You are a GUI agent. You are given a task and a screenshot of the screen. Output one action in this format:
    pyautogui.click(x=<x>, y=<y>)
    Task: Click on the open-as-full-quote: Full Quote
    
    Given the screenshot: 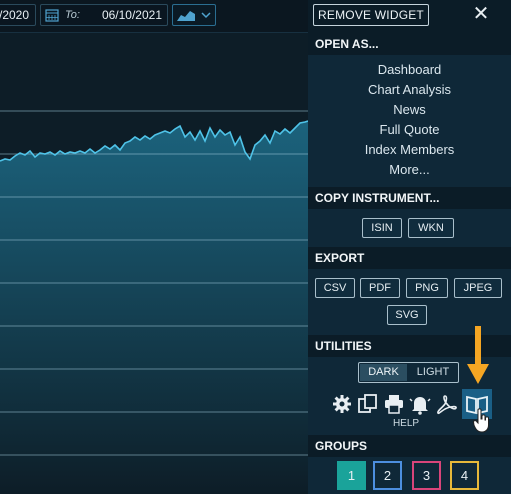 What is the action you would take?
    pyautogui.click(x=409, y=130)
    